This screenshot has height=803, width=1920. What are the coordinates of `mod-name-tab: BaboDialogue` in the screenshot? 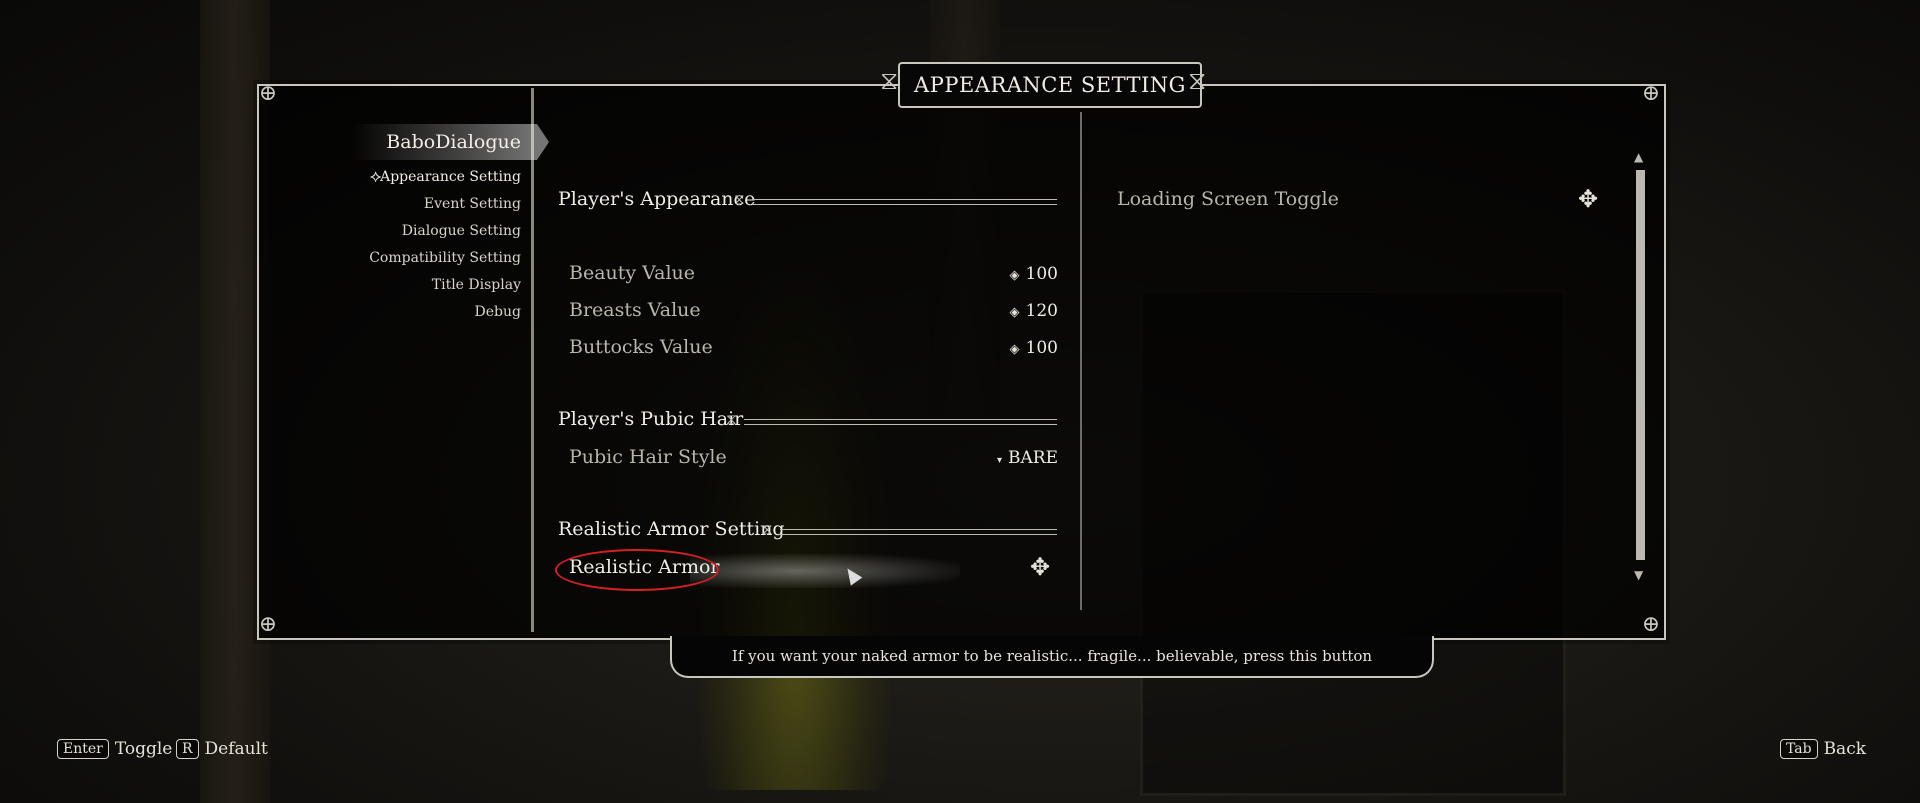 It's located at (450, 142).